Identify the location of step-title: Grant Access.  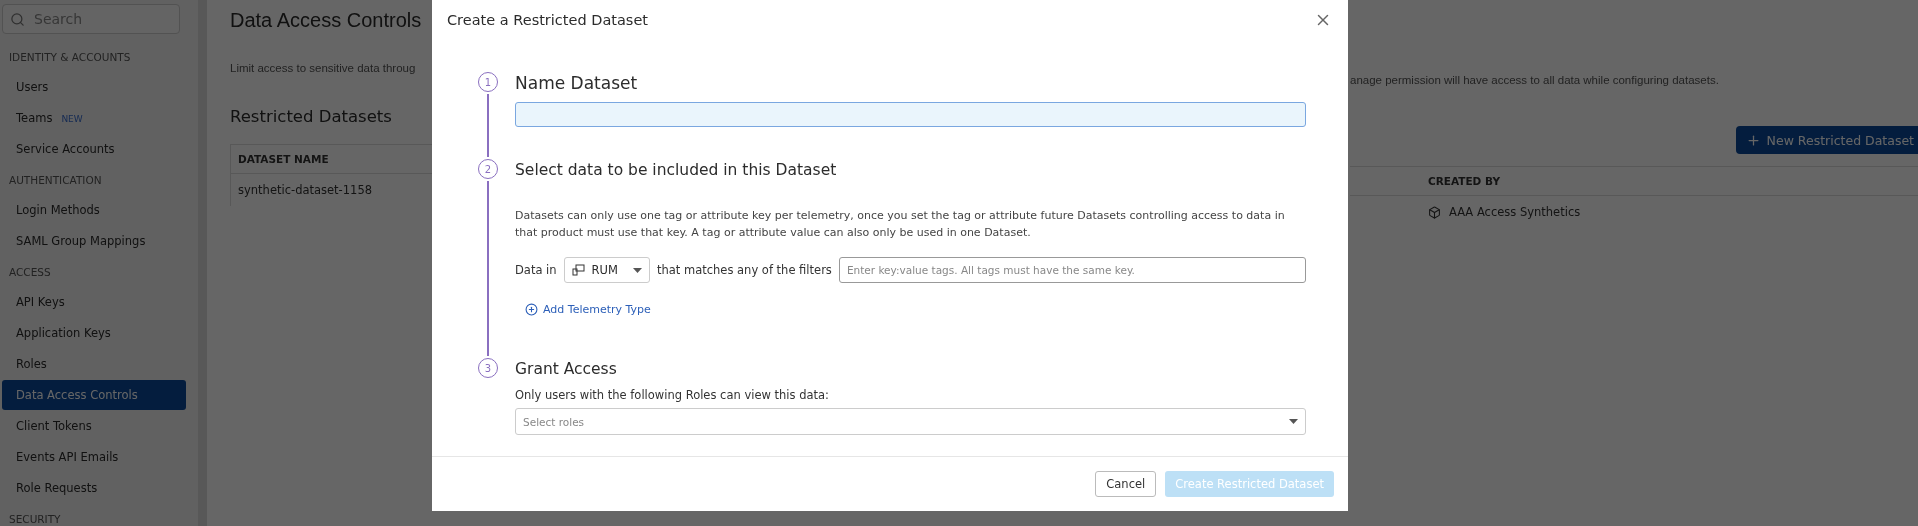
(566, 369).